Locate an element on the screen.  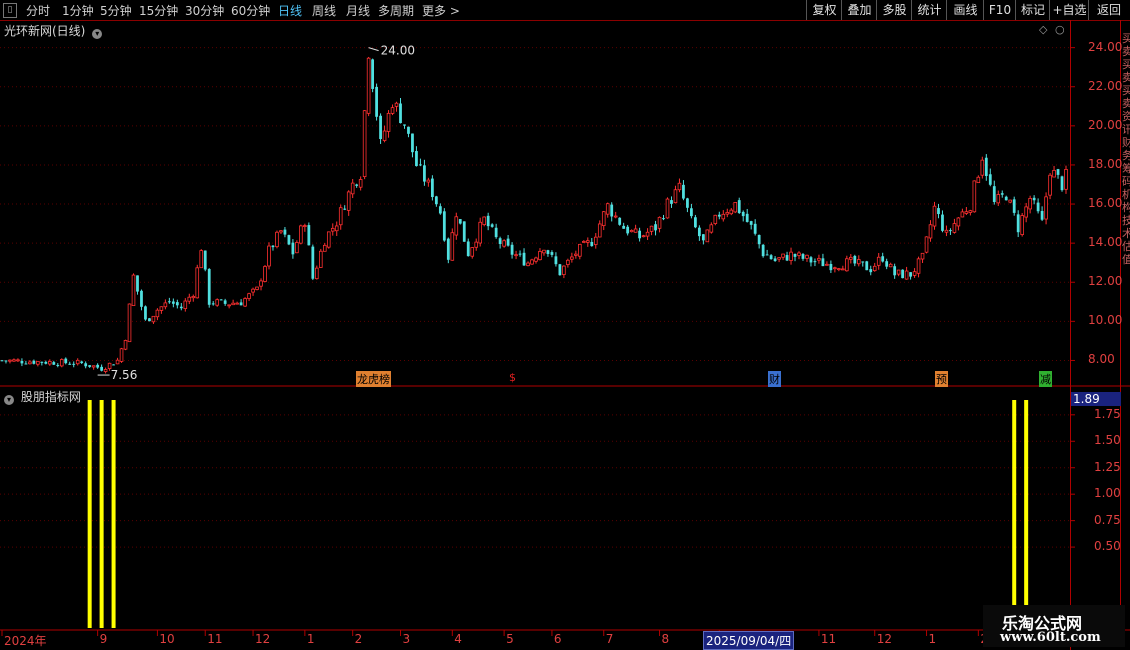
indicator-tick-label: 1.00 is located at coordinates (1107, 493).